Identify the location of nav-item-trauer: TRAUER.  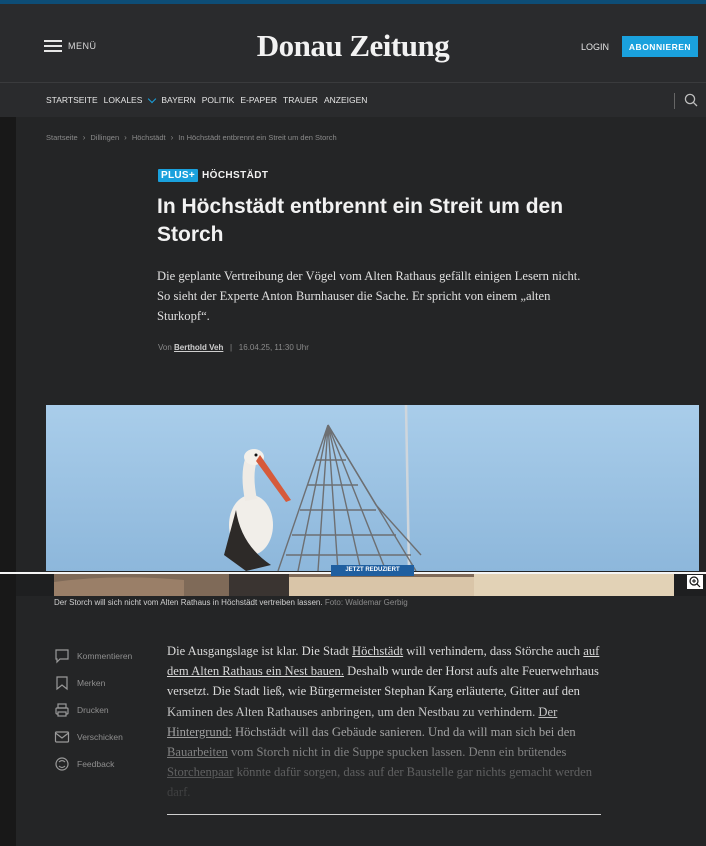
(300, 100).